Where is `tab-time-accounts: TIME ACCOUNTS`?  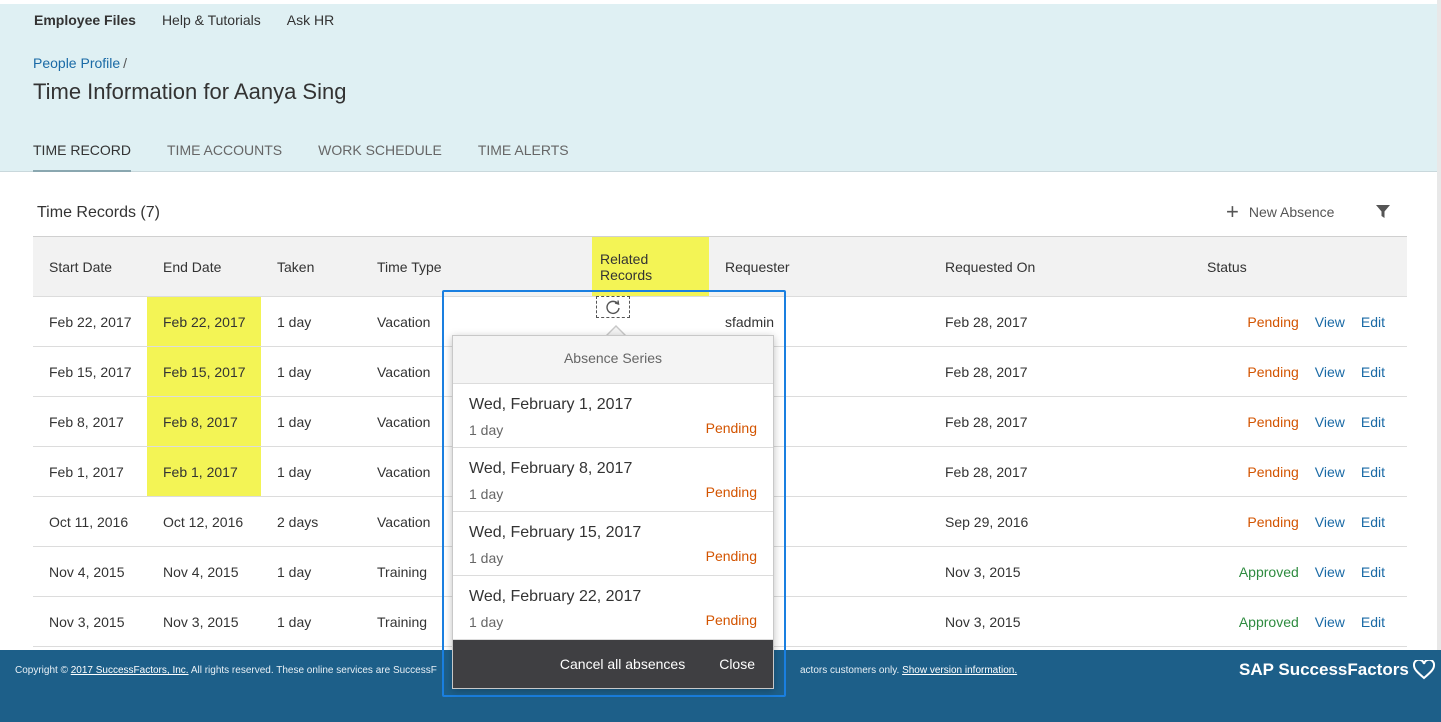 tab-time-accounts: TIME ACCOUNTS is located at coordinates (224, 157).